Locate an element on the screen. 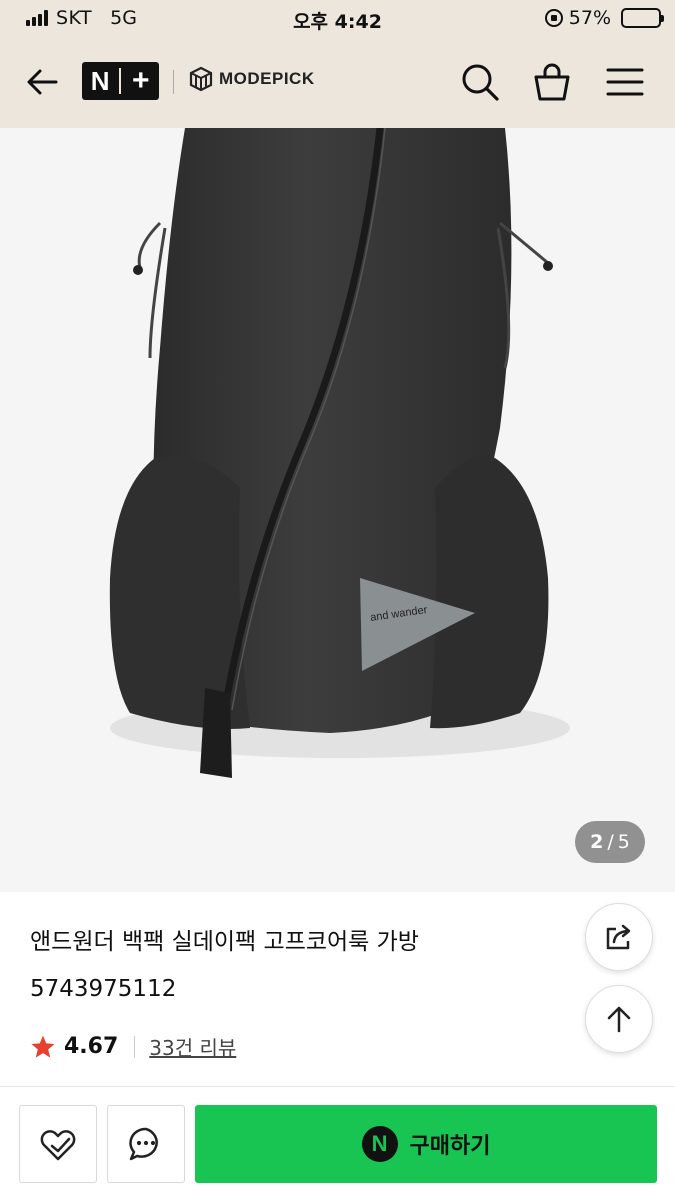  search-icon is located at coordinates (480, 82).